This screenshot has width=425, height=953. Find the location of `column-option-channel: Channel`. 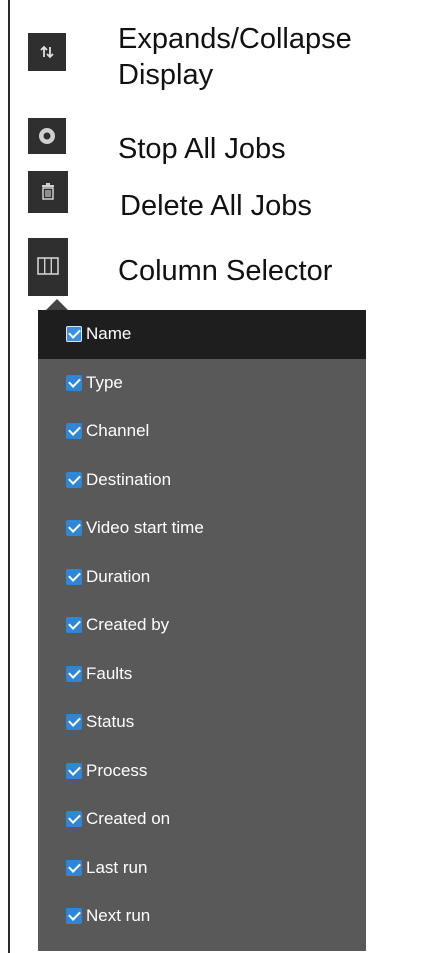

column-option-channel: Channel is located at coordinates (202, 431).